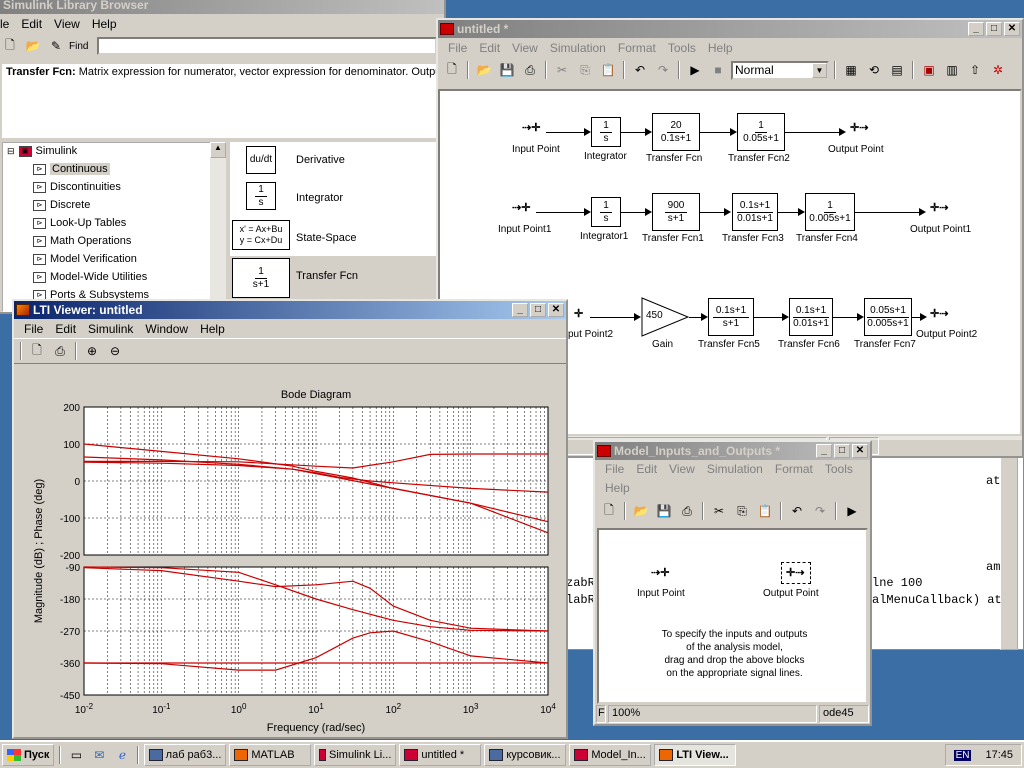 This screenshot has width=1024, height=768. I want to click on library-menu-file: le, so click(7, 24).